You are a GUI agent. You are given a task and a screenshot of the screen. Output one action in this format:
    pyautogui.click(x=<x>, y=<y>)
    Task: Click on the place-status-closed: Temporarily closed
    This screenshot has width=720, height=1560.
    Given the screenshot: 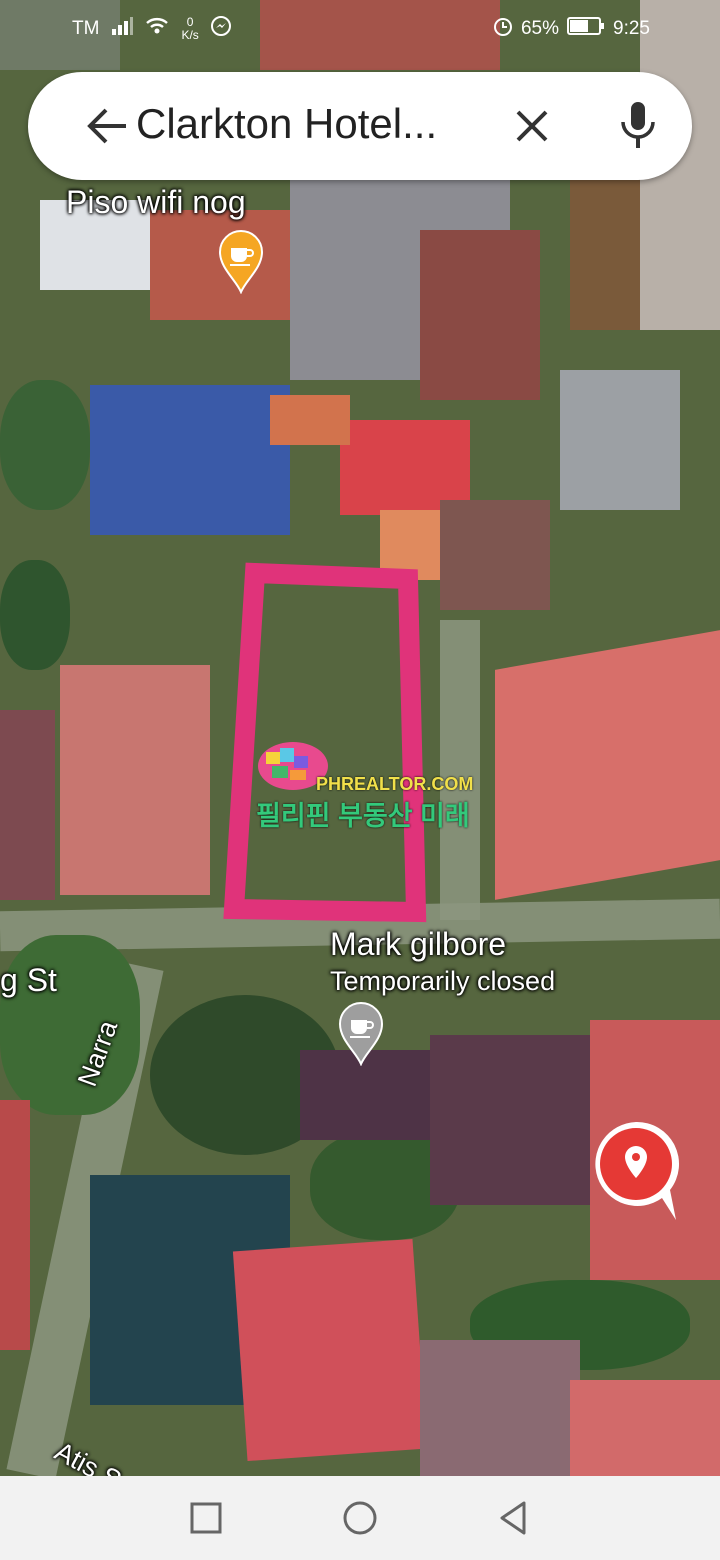 What is the action you would take?
    pyautogui.click(x=443, y=981)
    